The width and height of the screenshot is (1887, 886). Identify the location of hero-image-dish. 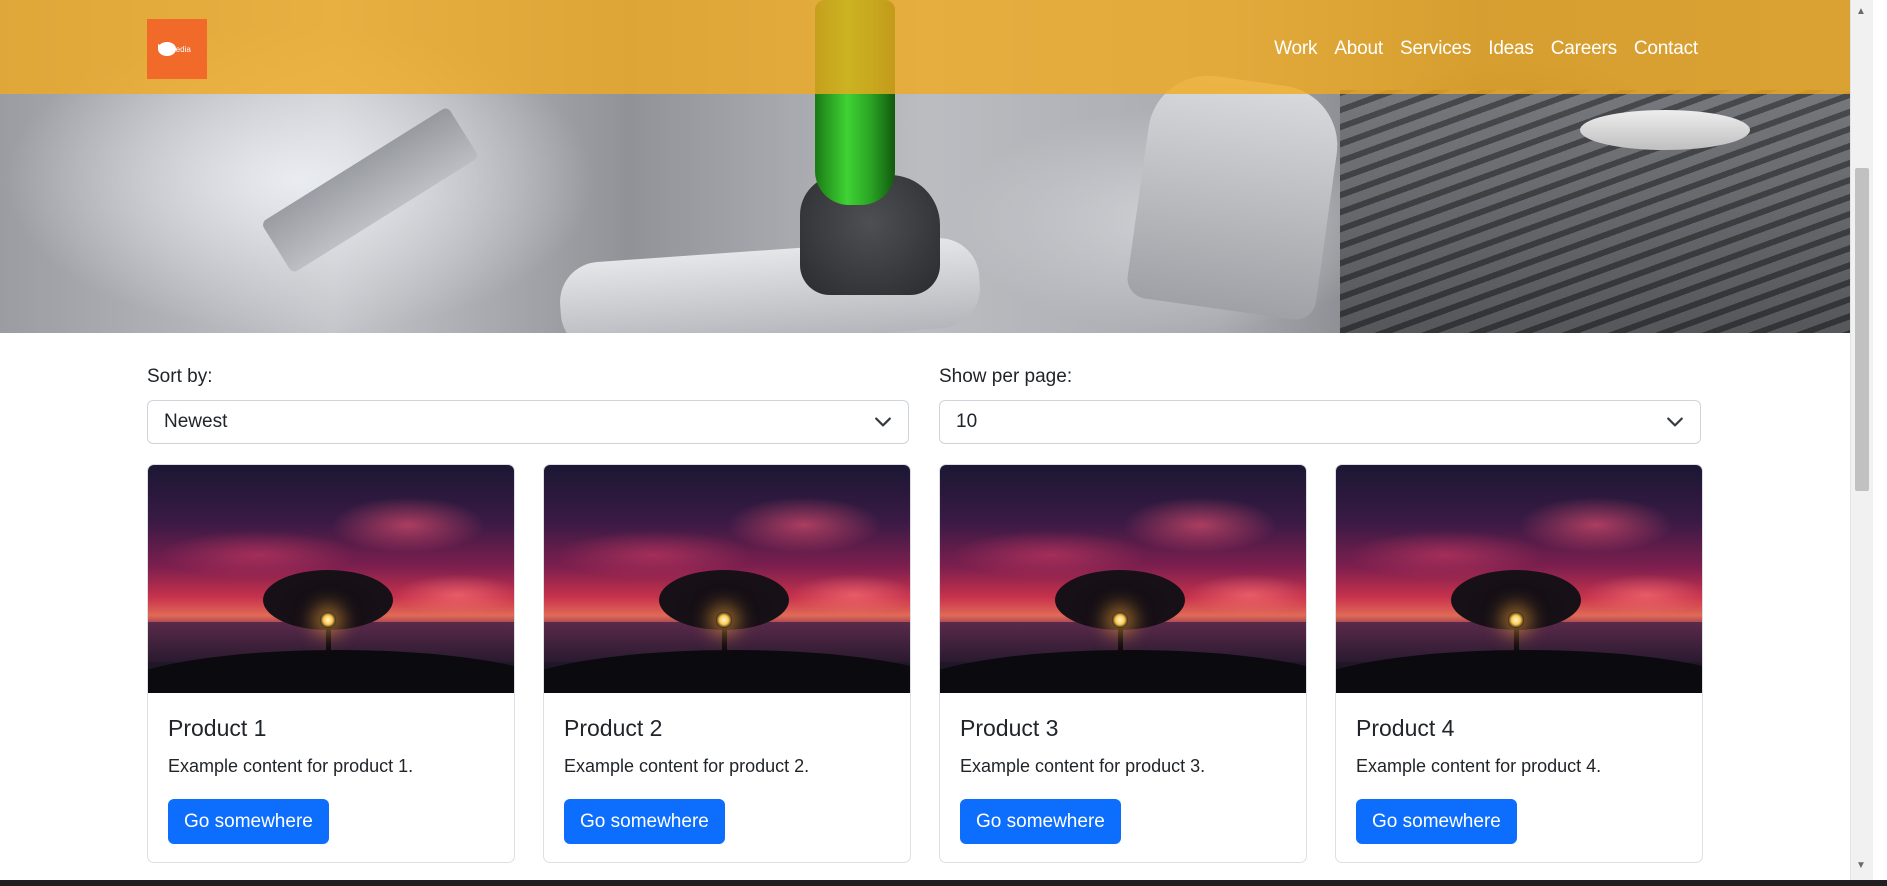
(1665, 130).